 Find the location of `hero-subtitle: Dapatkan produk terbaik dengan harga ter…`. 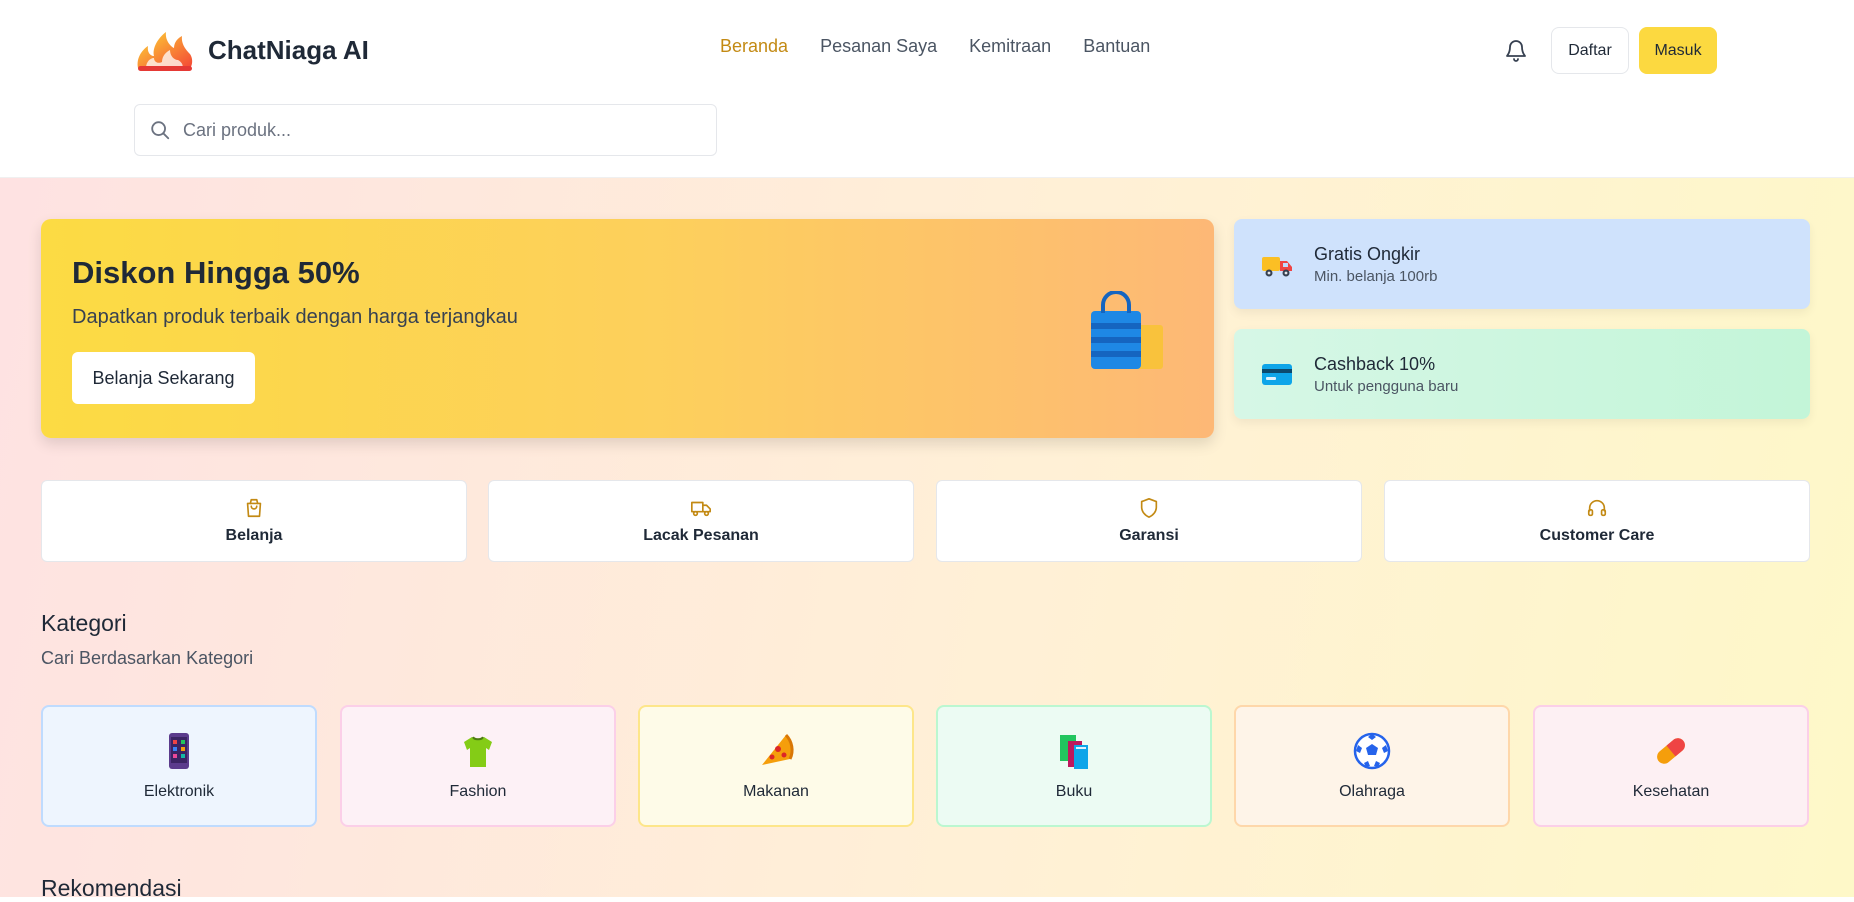

hero-subtitle: Dapatkan produk terbaik dengan harga ter… is located at coordinates (295, 317).